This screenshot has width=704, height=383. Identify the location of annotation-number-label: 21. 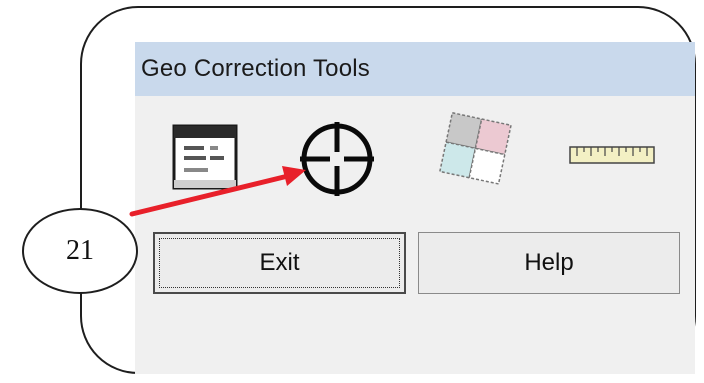
(80, 250).